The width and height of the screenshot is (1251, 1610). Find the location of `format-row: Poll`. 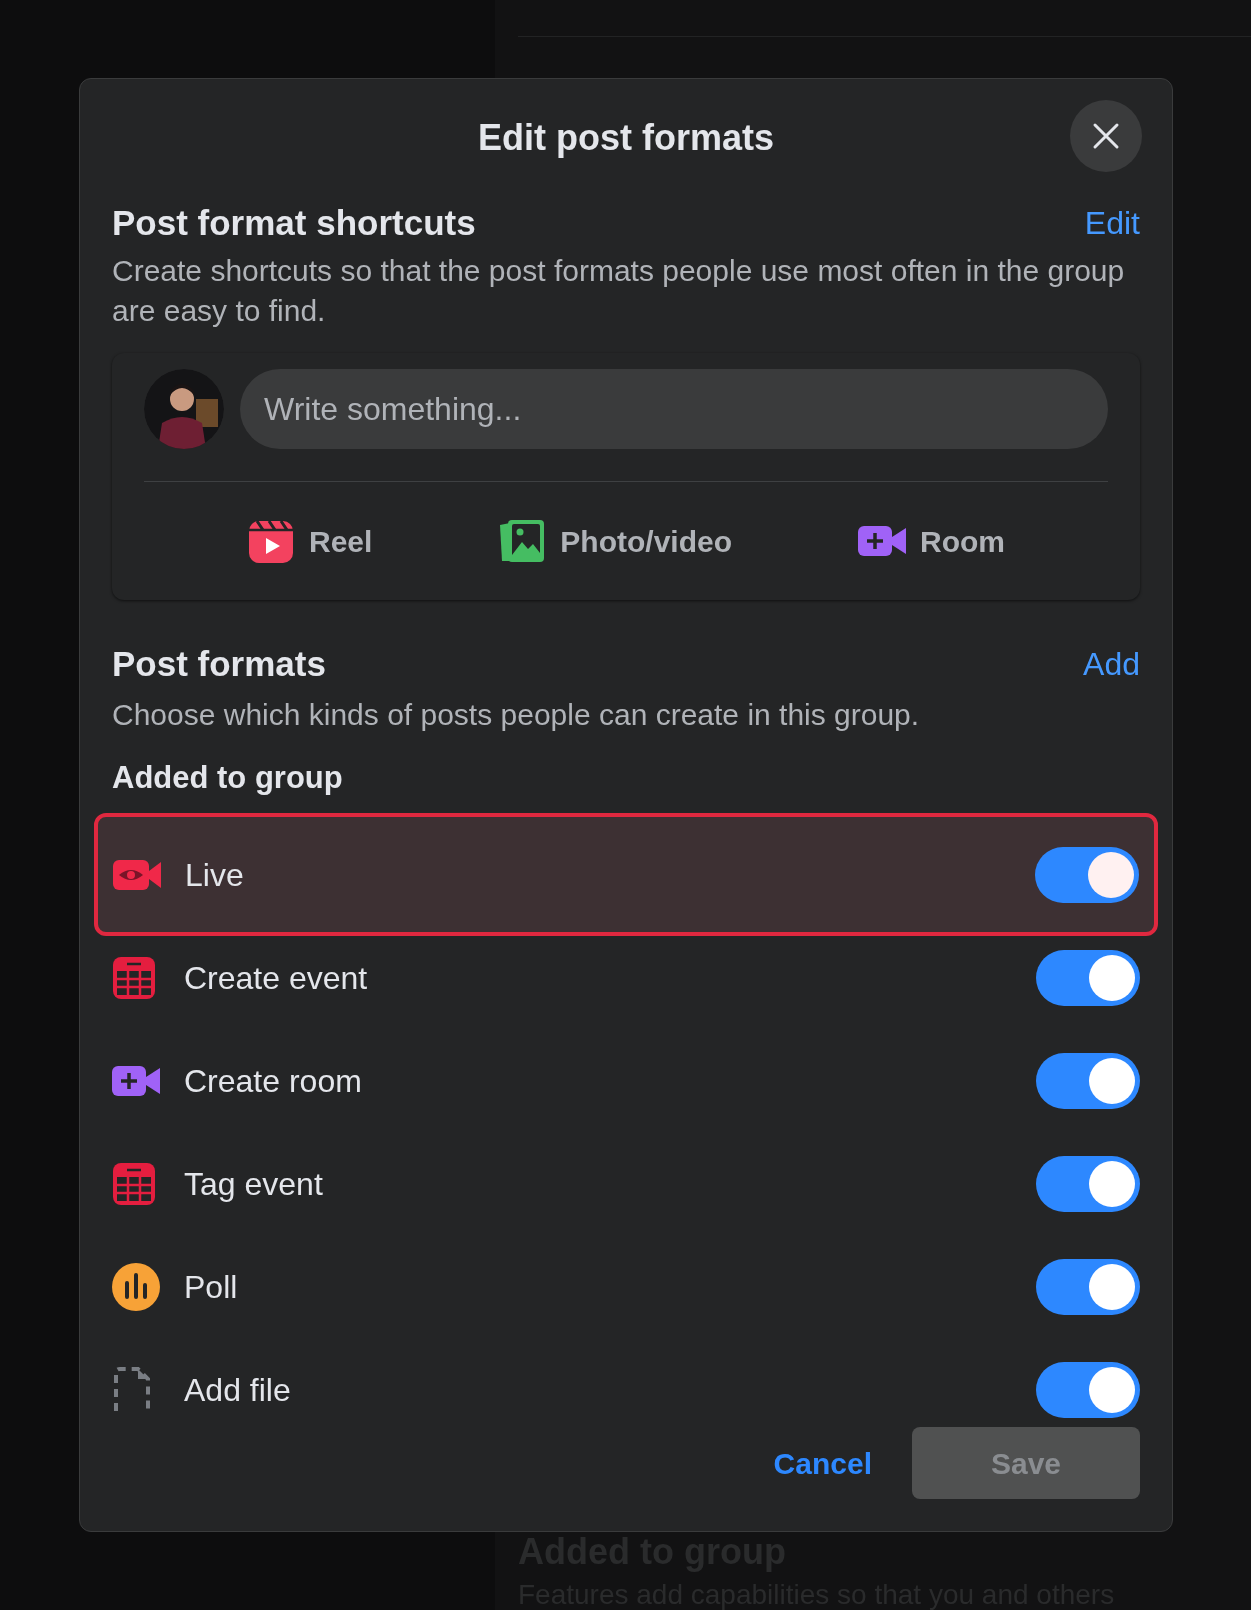

format-row: Poll is located at coordinates (626, 1286).